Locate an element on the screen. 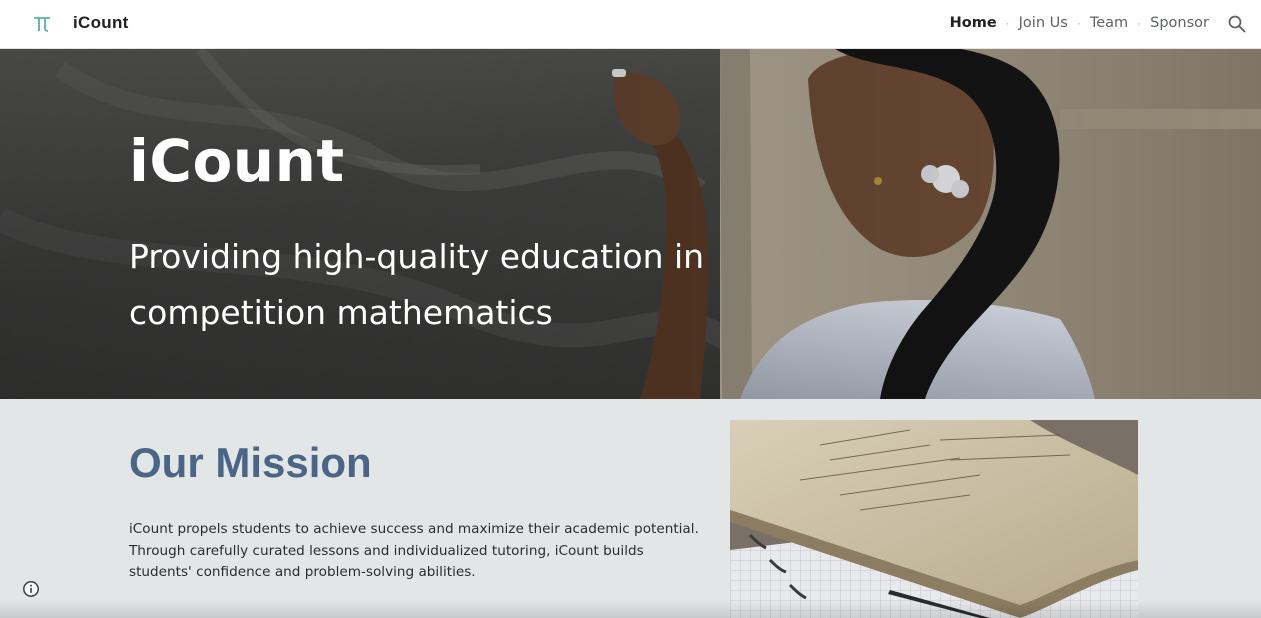 This screenshot has width=1261, height=618. pi-icon is located at coordinates (42, 24).